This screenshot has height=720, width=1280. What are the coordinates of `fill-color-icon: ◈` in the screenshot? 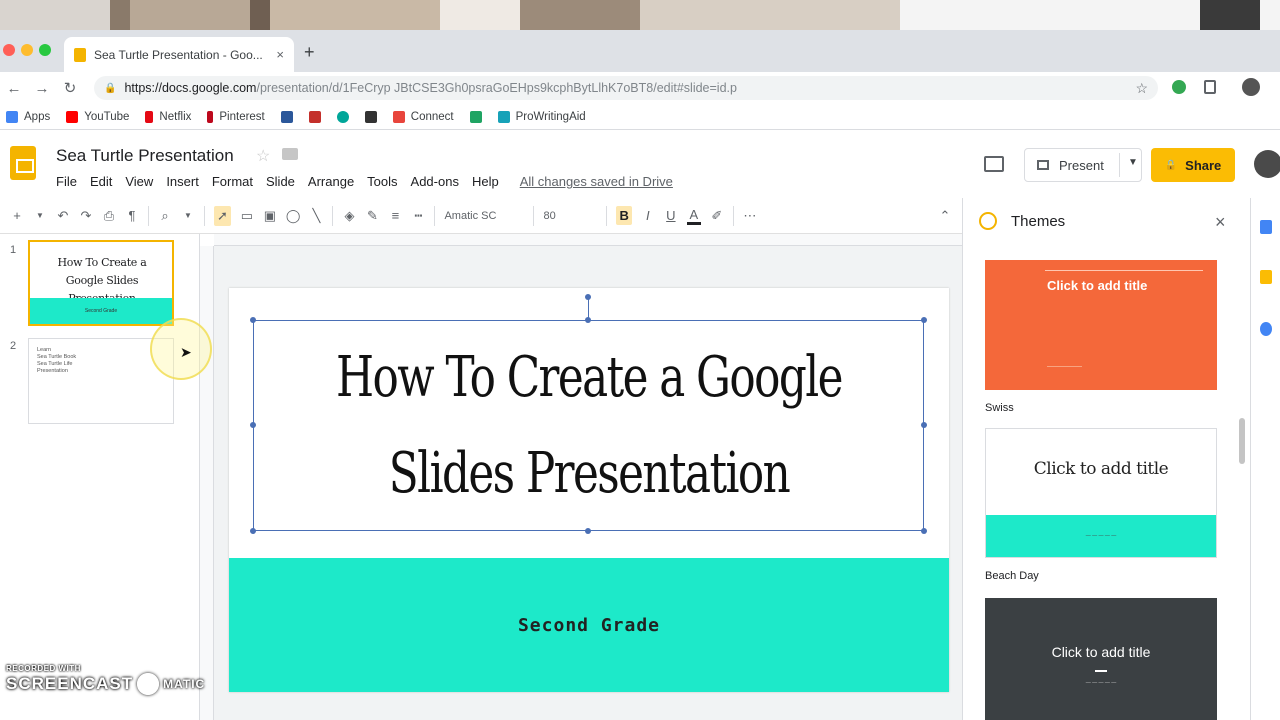 It's located at (349, 216).